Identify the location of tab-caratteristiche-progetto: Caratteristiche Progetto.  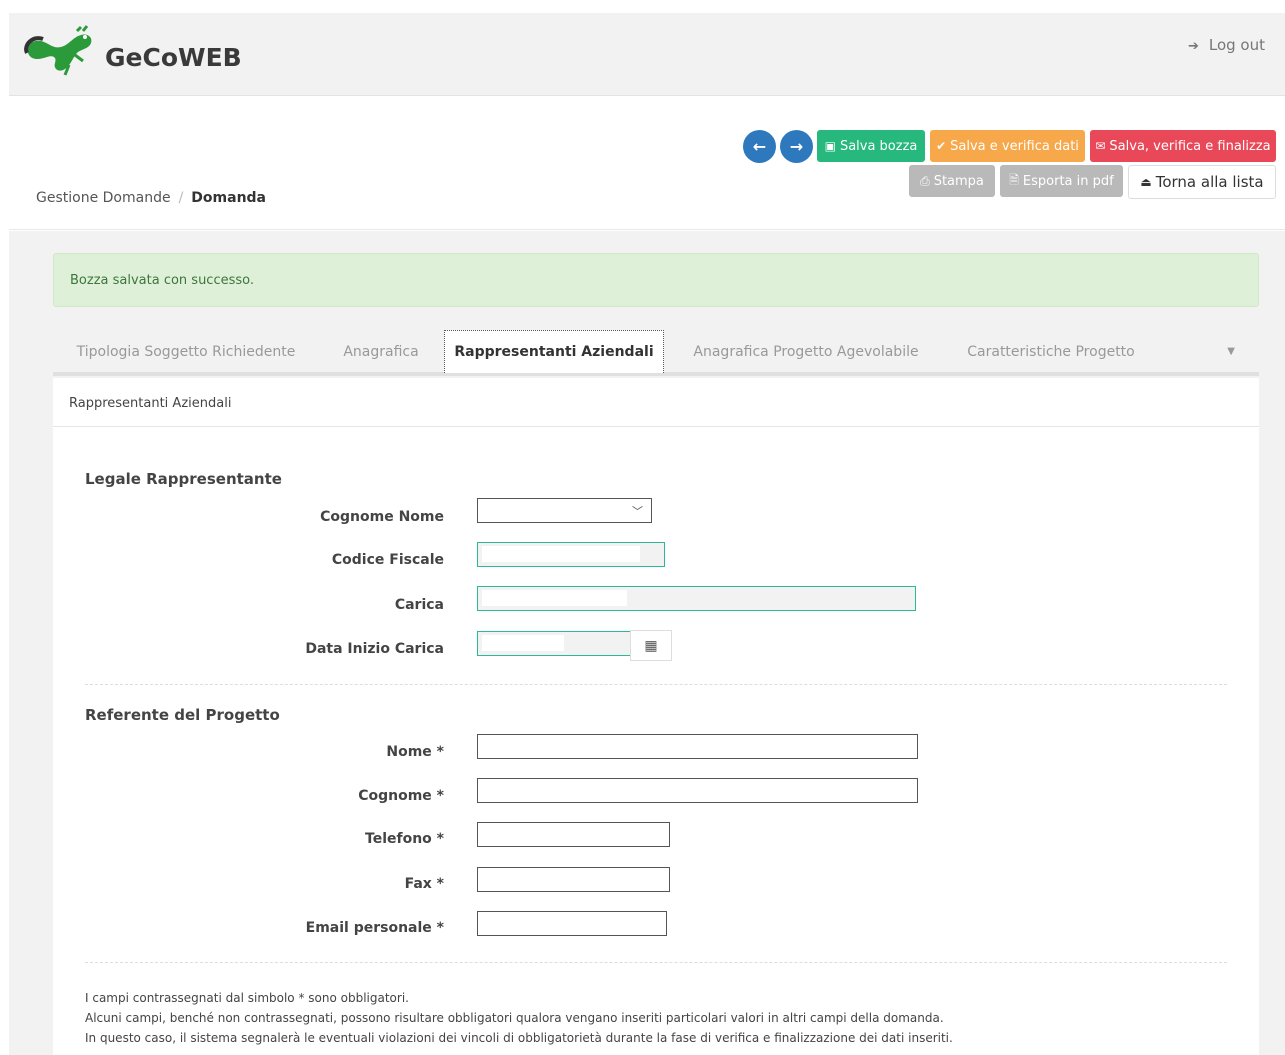
(1051, 351).